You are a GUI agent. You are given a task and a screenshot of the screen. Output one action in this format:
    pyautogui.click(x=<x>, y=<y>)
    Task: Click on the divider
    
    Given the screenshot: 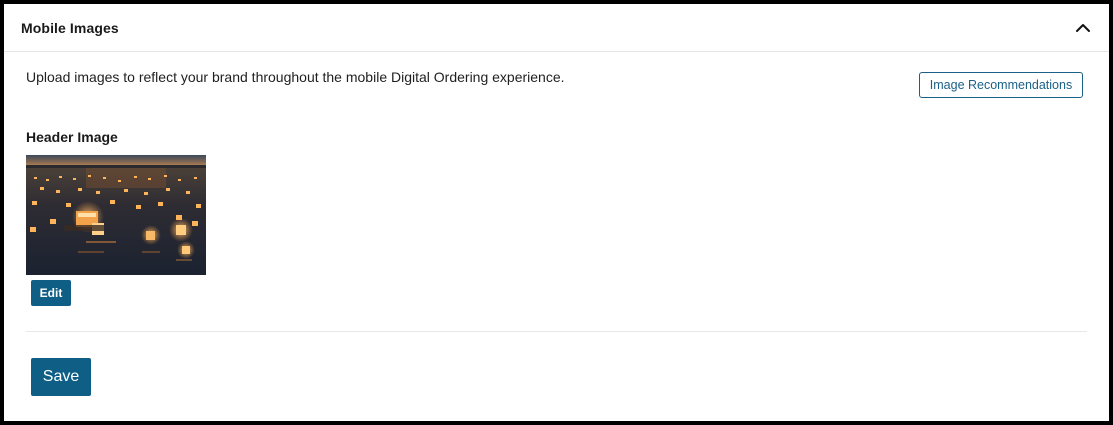 What is the action you would take?
    pyautogui.click(x=556, y=331)
    